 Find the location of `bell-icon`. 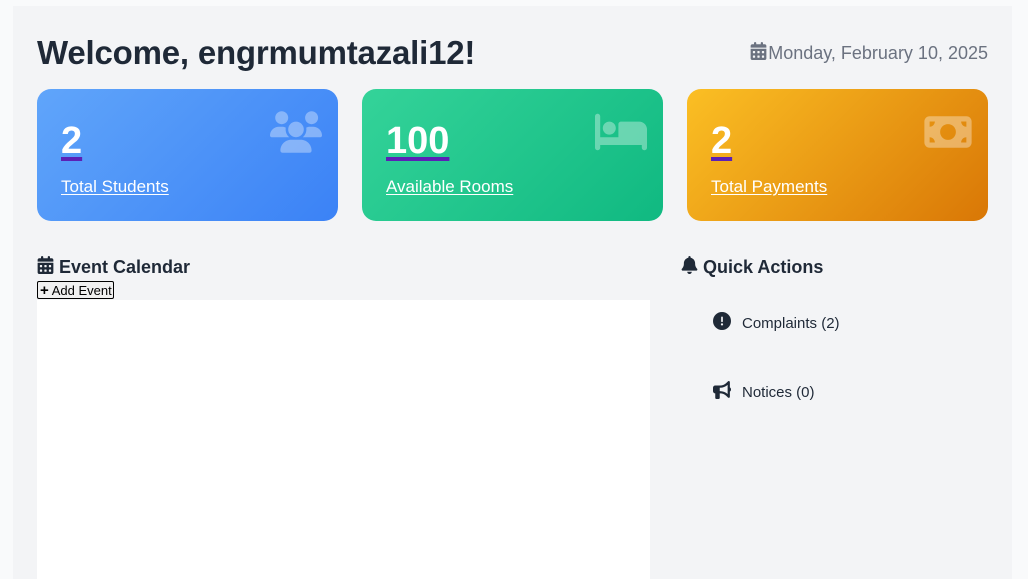

bell-icon is located at coordinates (692, 267).